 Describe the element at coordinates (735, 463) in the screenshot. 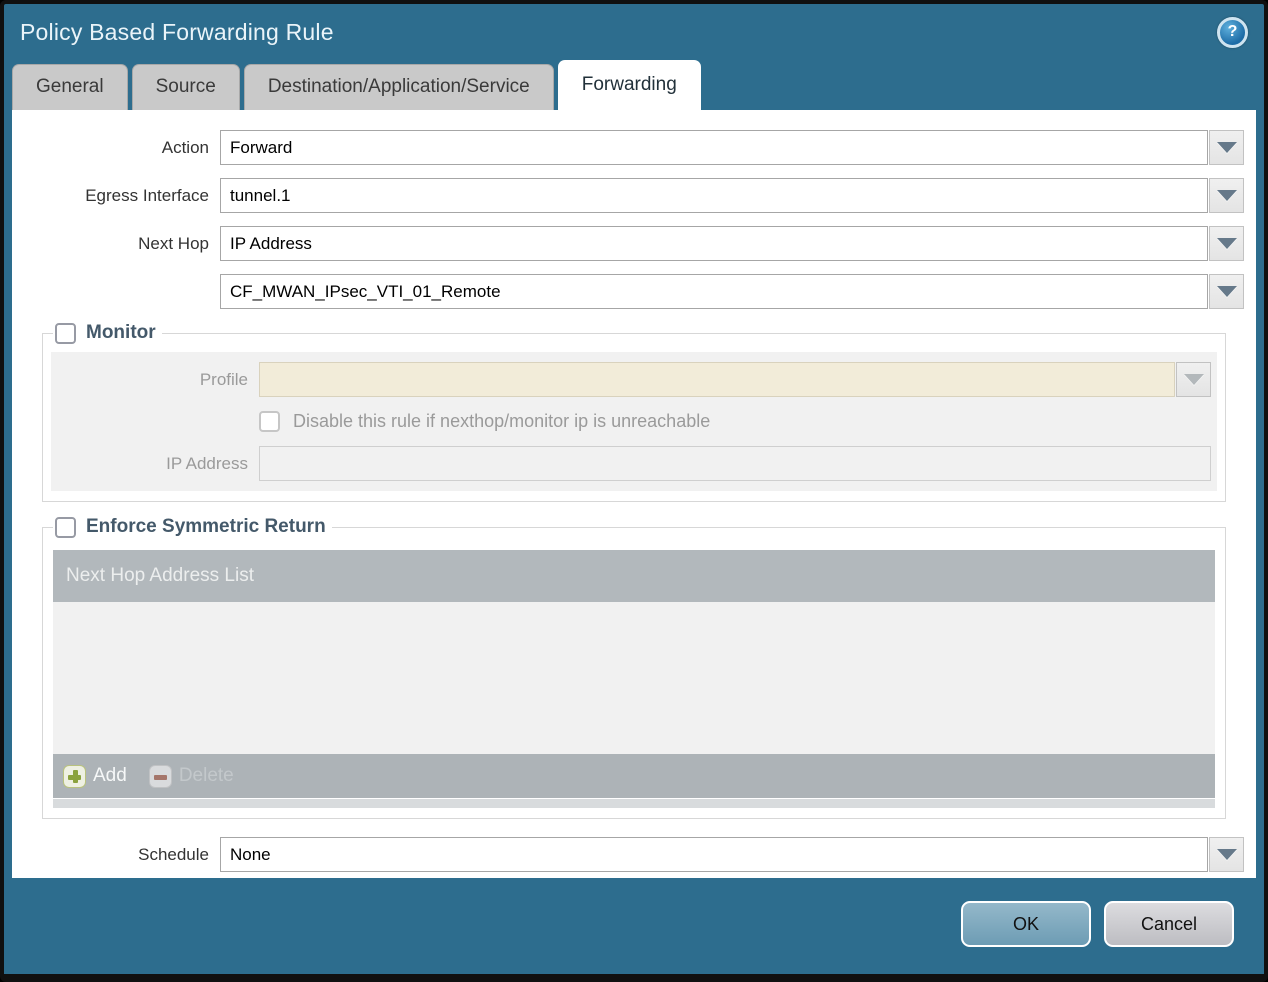

I see `monitor-ip-address-input` at that location.